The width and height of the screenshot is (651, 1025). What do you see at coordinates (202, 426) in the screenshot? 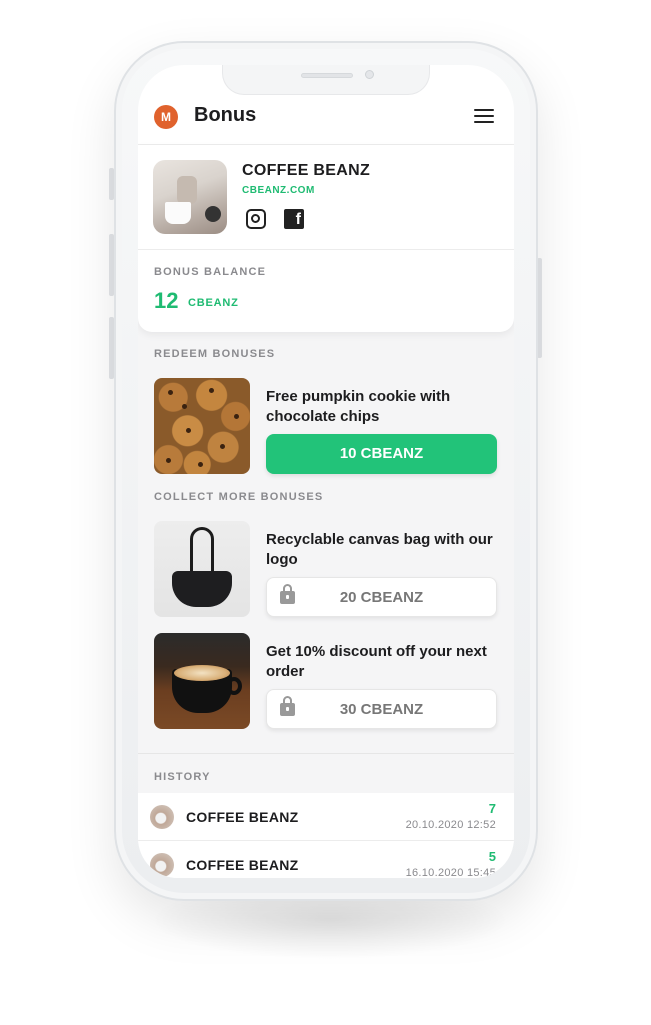
I see `cookie-image` at bounding box center [202, 426].